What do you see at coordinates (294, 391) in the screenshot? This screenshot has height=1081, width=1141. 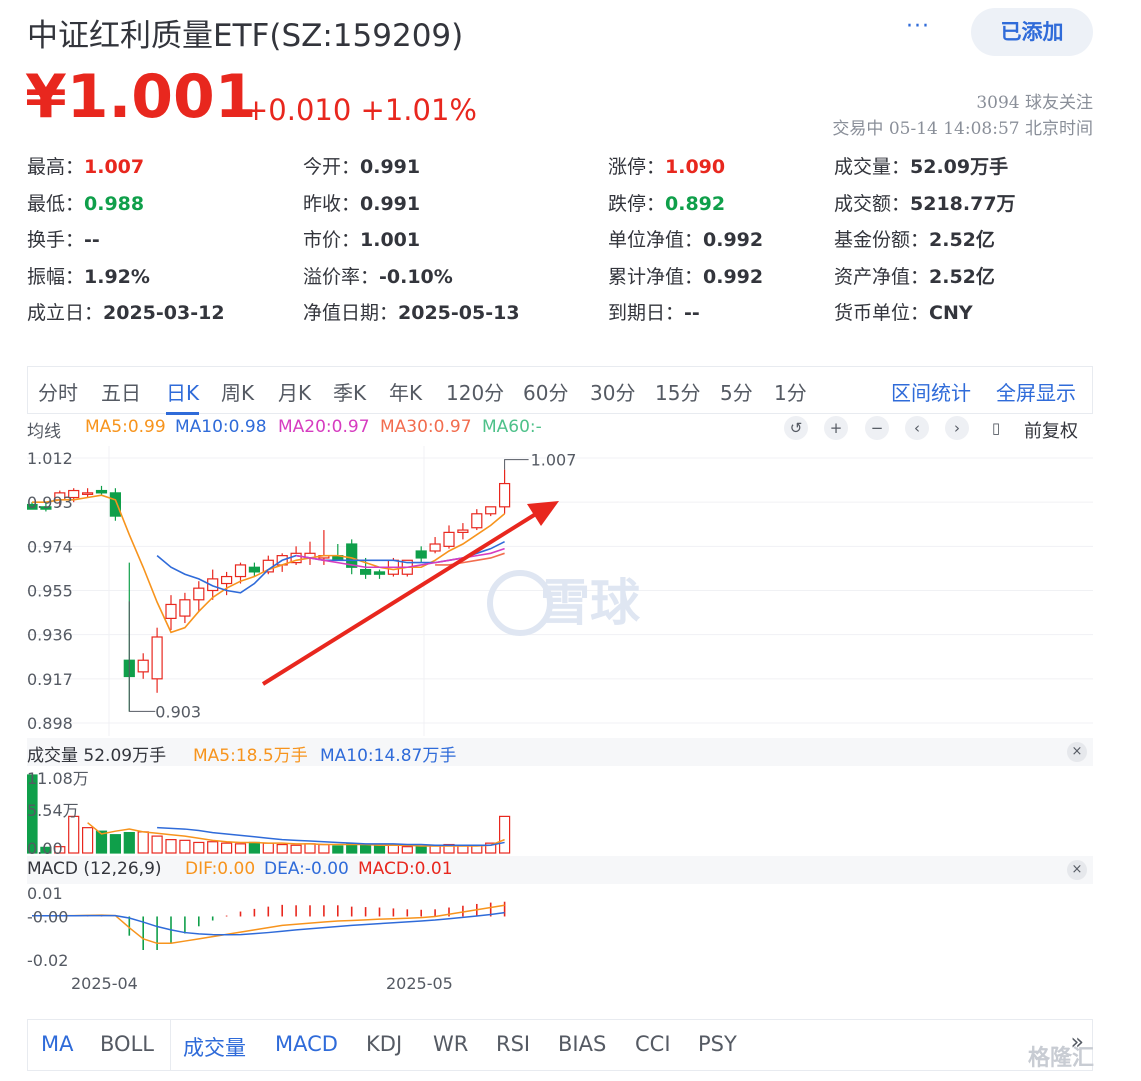 I see `period-tab: 月K` at bounding box center [294, 391].